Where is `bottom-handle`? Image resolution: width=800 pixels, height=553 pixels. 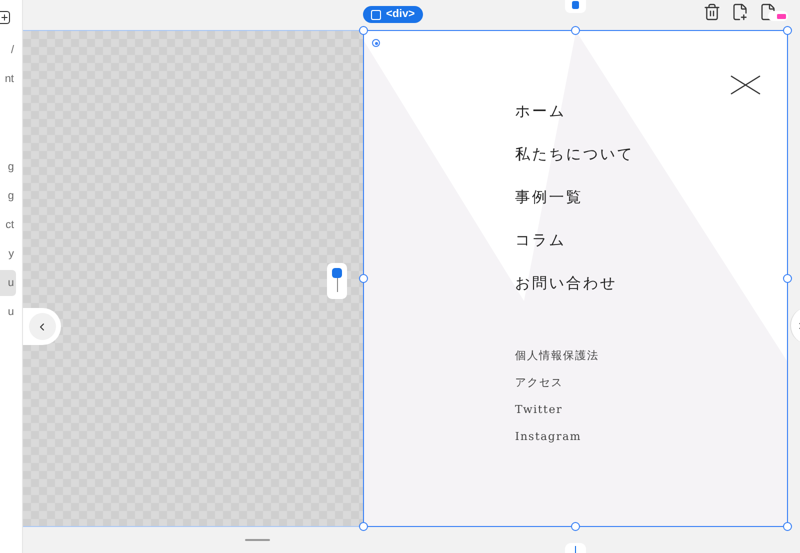 bottom-handle is located at coordinates (575, 548).